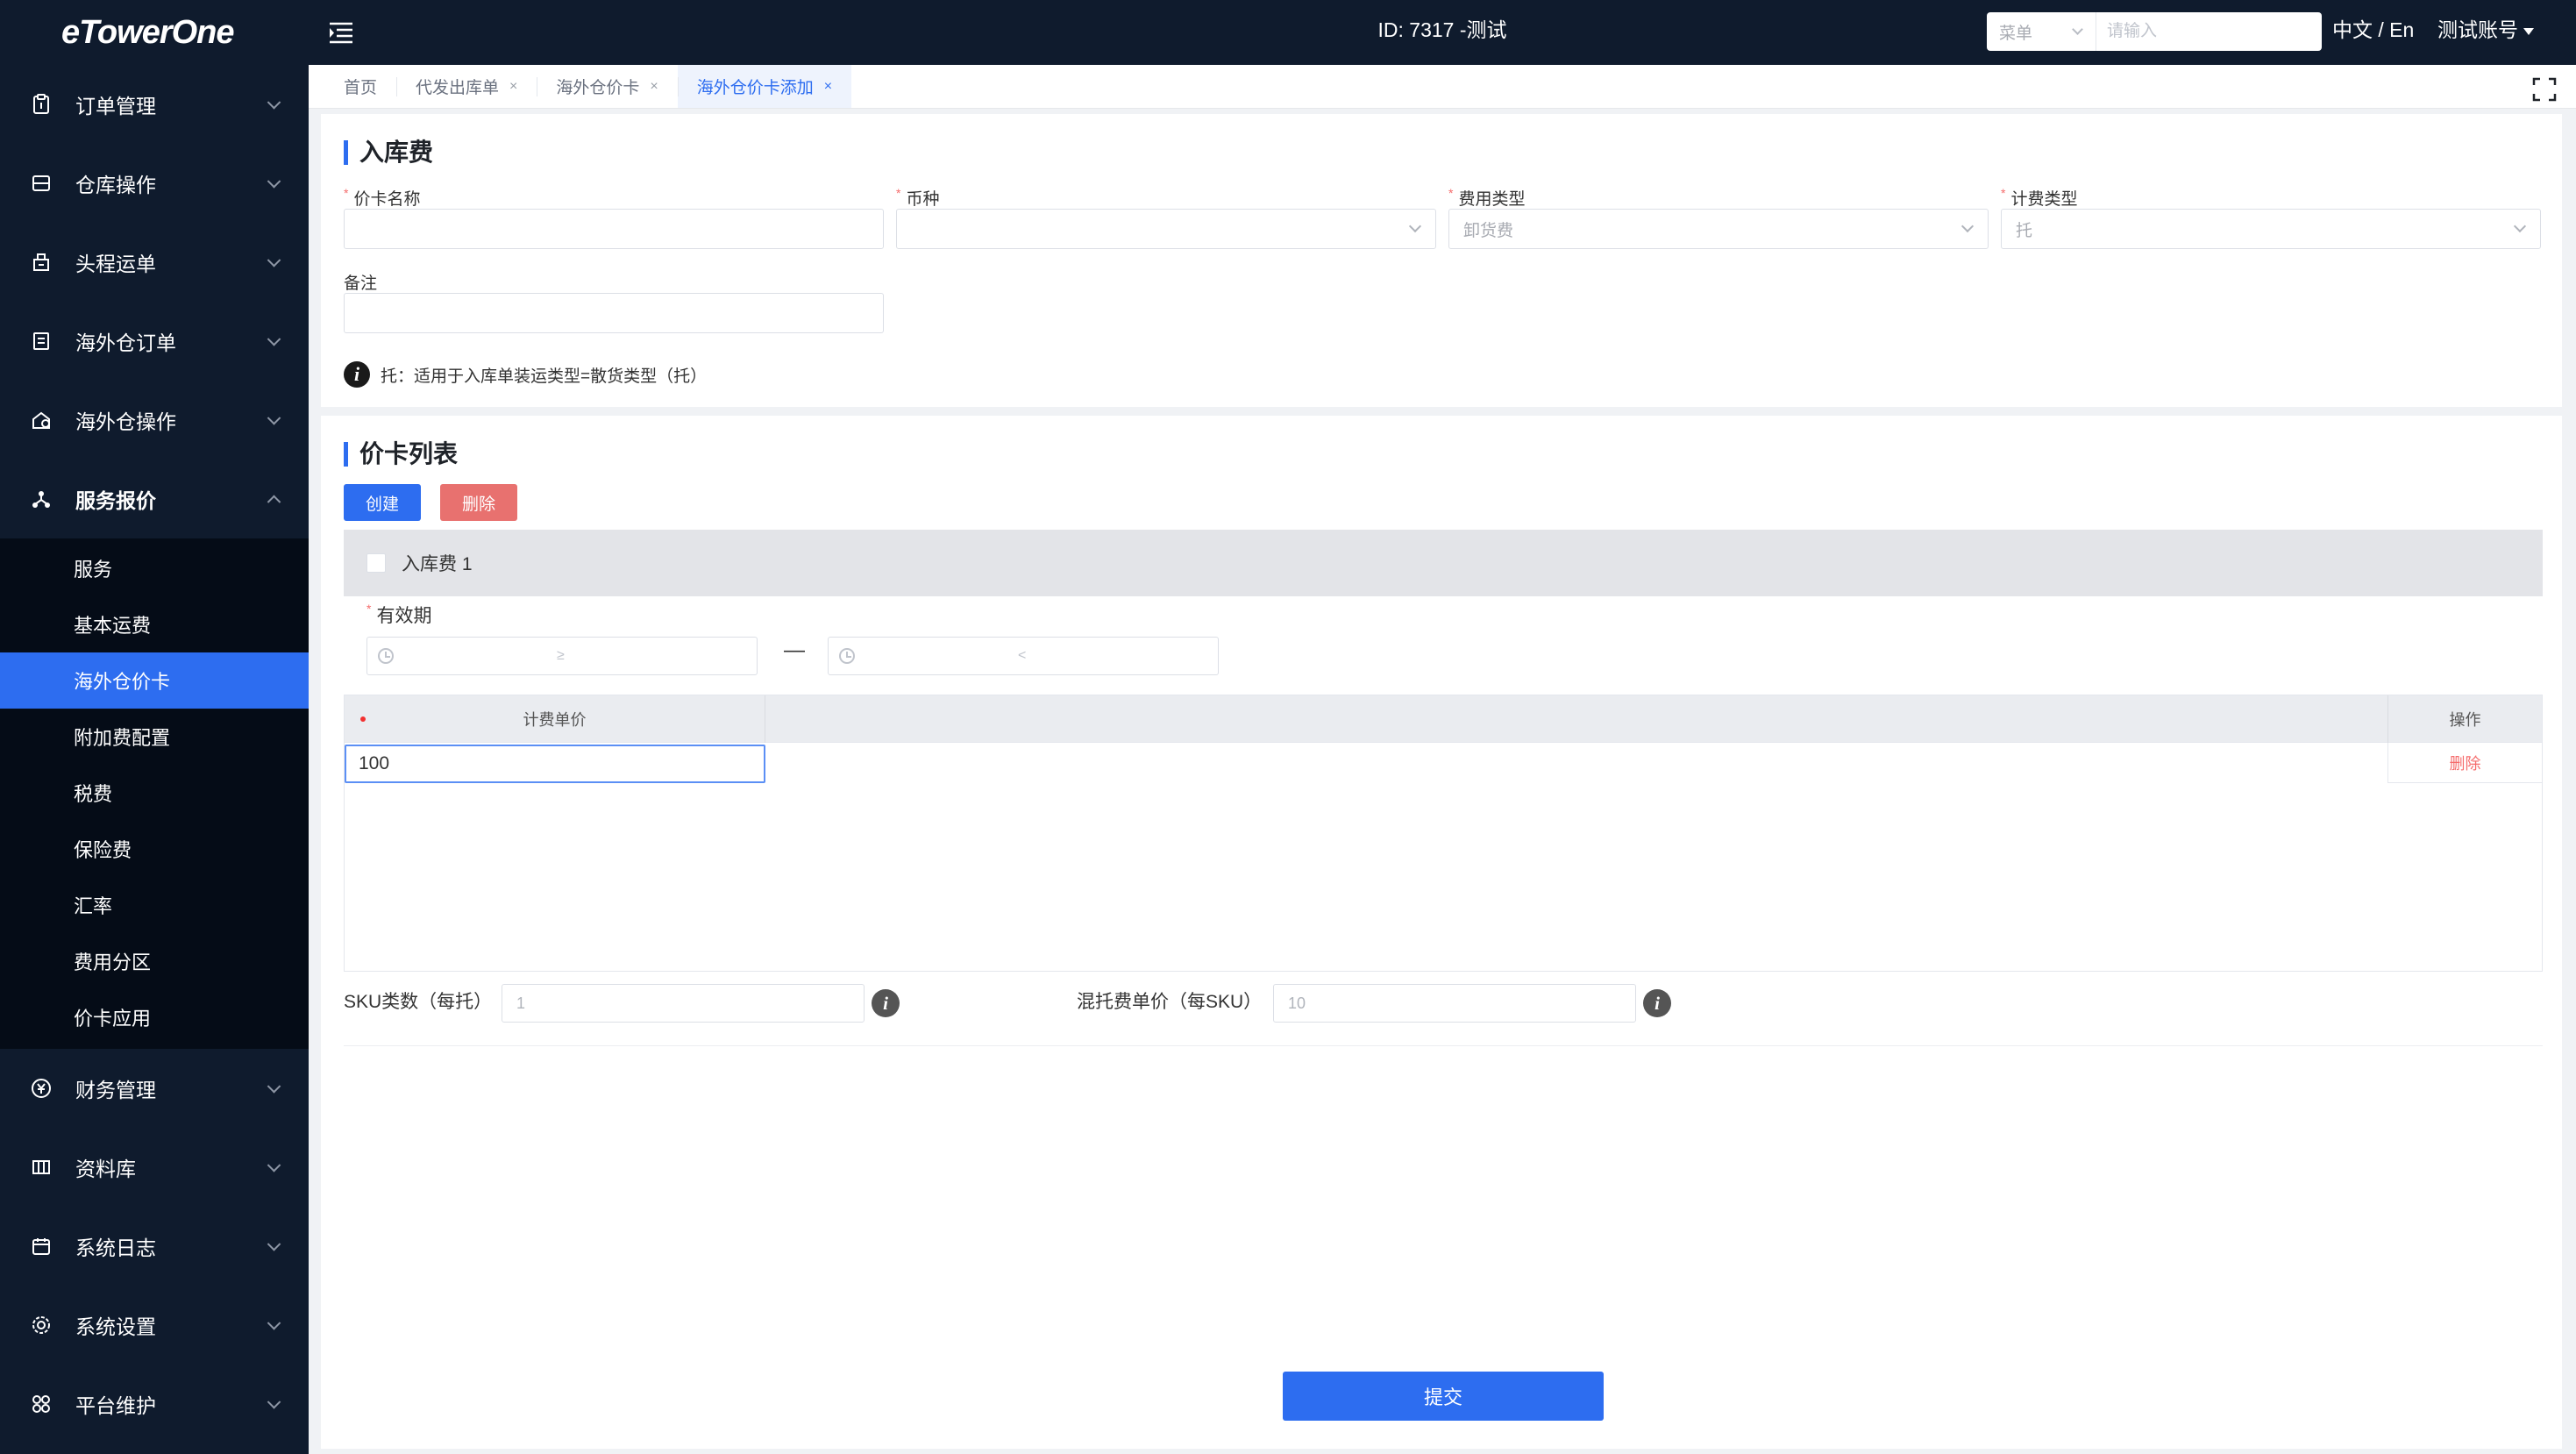  I want to click on submenu-item-tax: 税费, so click(154, 793).